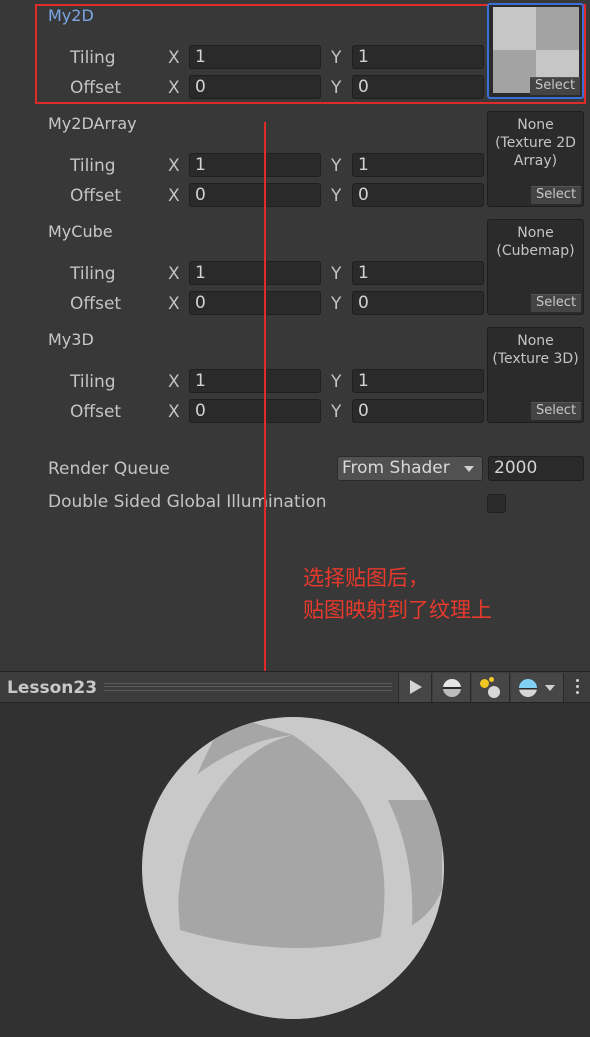  Describe the element at coordinates (535, 51) in the screenshot. I see `texture-slot-my2d: Select` at that location.